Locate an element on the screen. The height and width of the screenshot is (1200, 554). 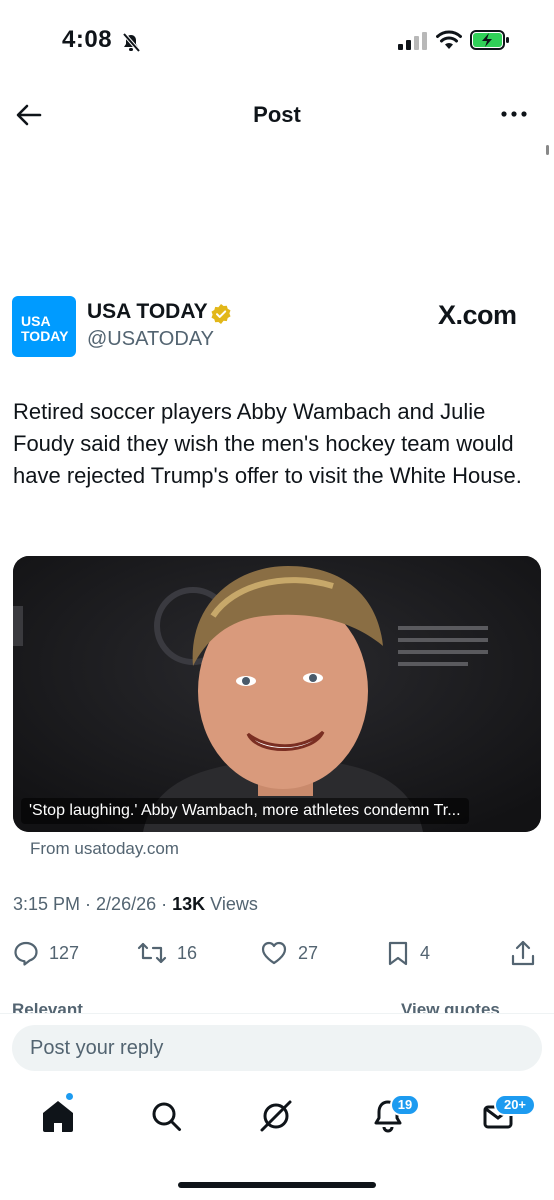
repost-icon is located at coordinates (152, 953).